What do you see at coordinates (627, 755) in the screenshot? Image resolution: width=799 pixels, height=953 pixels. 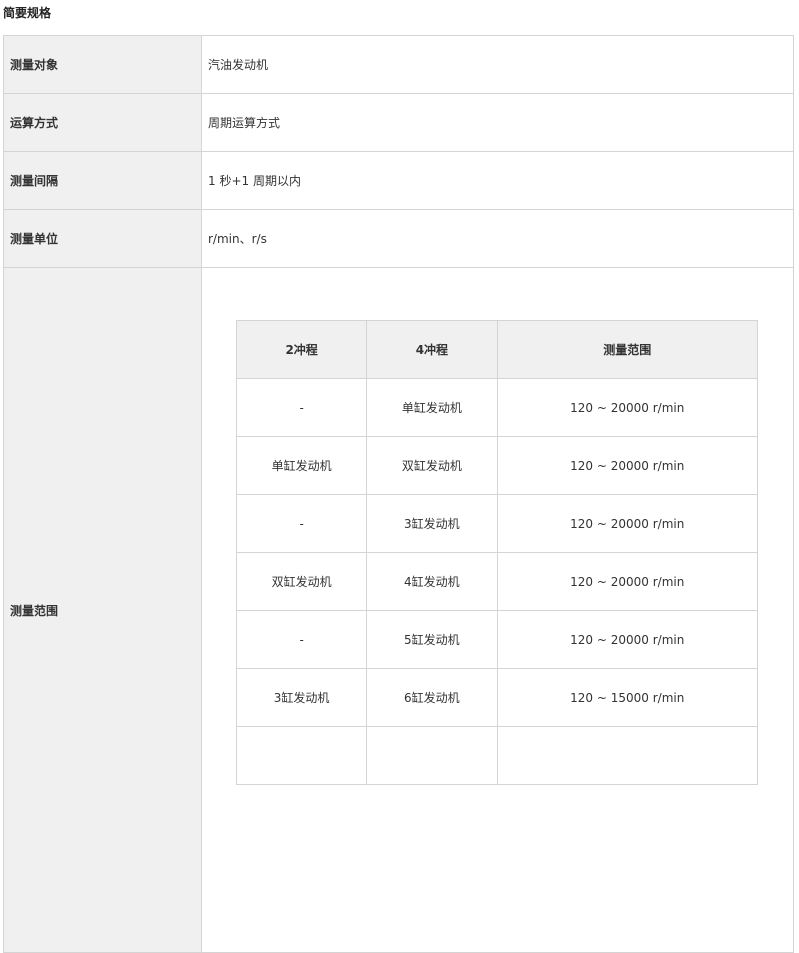 I see `cell-range` at bounding box center [627, 755].